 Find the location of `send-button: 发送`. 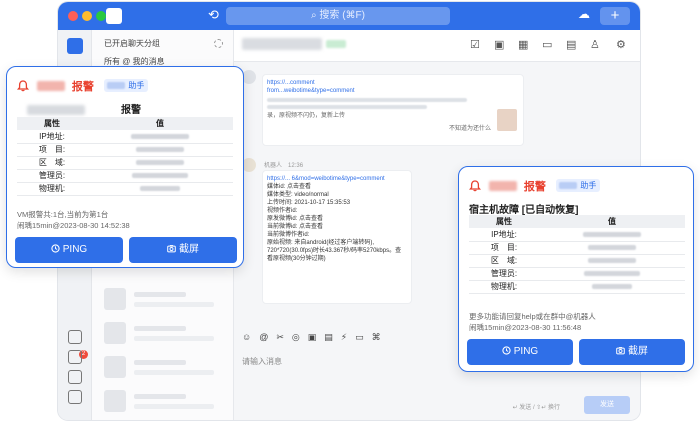

send-button: 发送 is located at coordinates (607, 405).